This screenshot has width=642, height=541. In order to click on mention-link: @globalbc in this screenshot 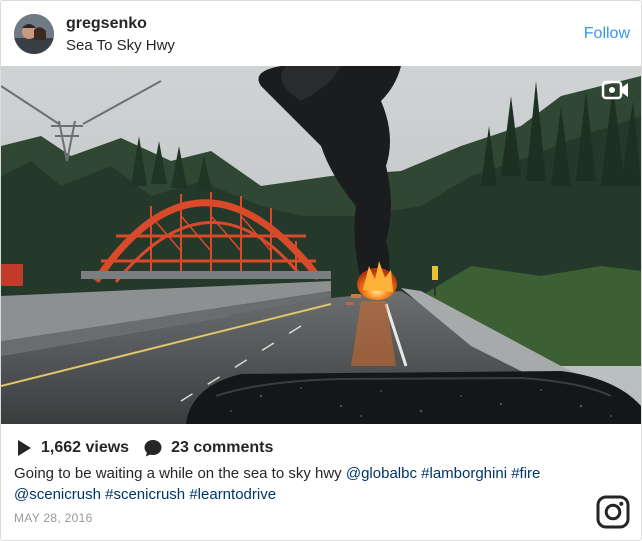, I will do `click(381, 473)`.